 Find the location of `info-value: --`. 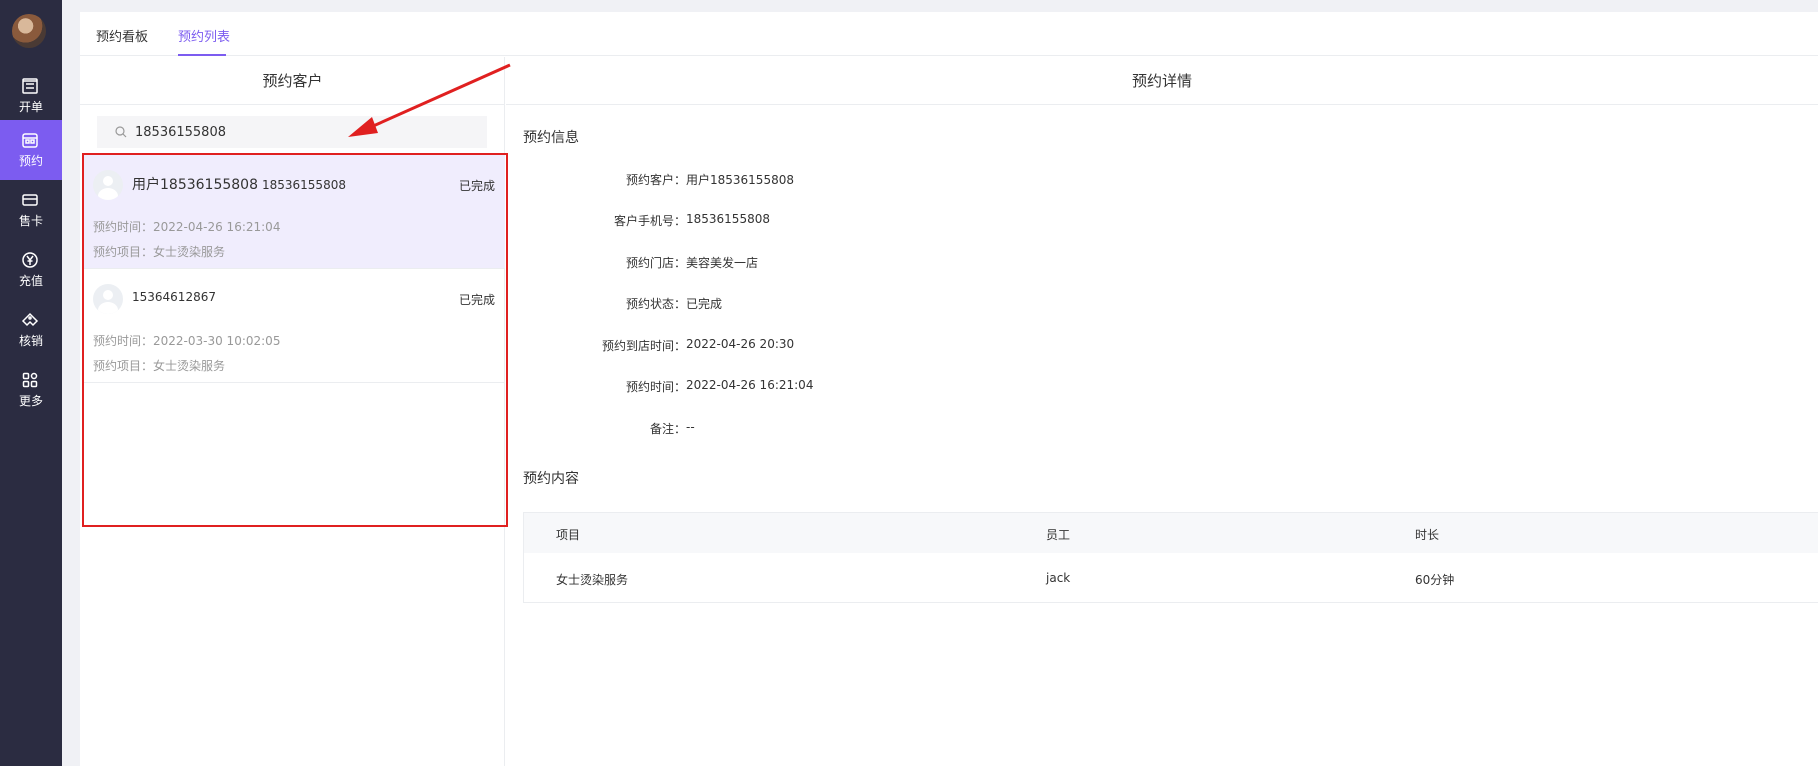

info-value: -- is located at coordinates (690, 427).